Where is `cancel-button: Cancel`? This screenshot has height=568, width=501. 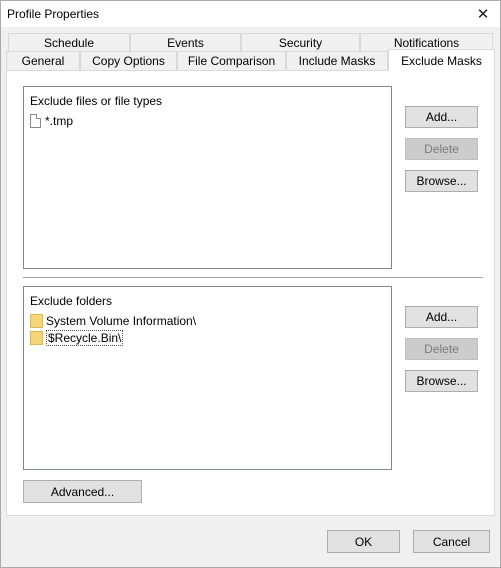 cancel-button: Cancel is located at coordinates (451, 541).